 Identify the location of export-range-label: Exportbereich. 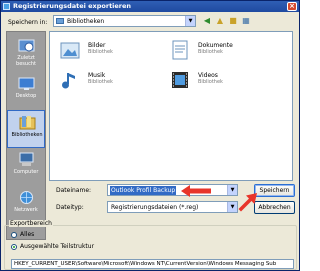
(31, 223).